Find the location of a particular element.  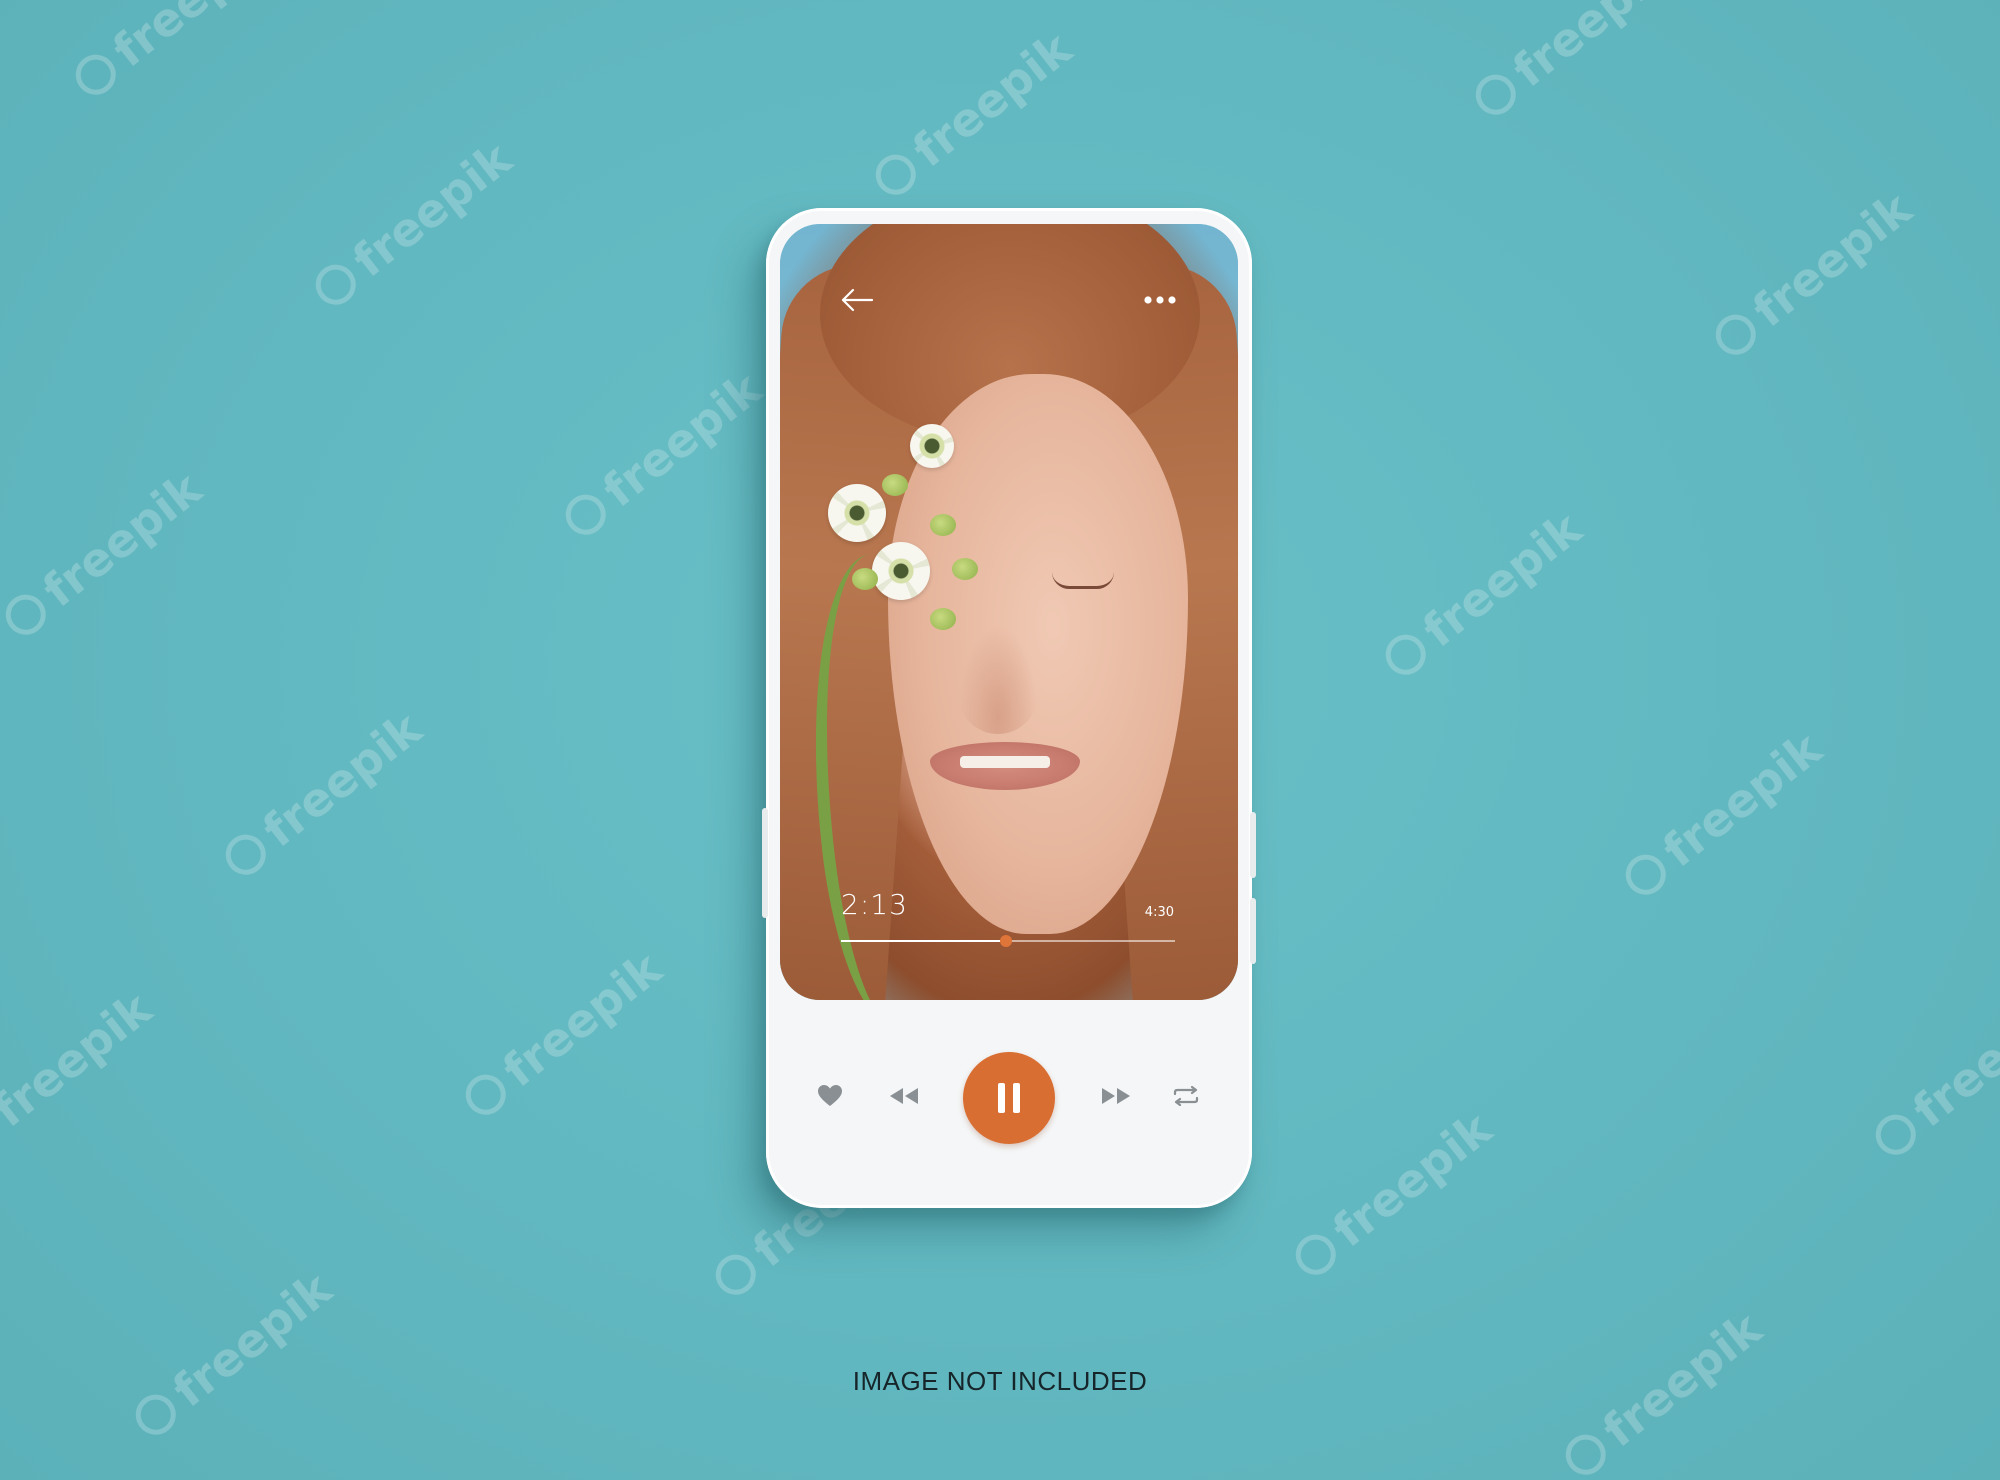

image-not-included-caption: IMAGE NOT INCLUDED is located at coordinates (1000, 1381).